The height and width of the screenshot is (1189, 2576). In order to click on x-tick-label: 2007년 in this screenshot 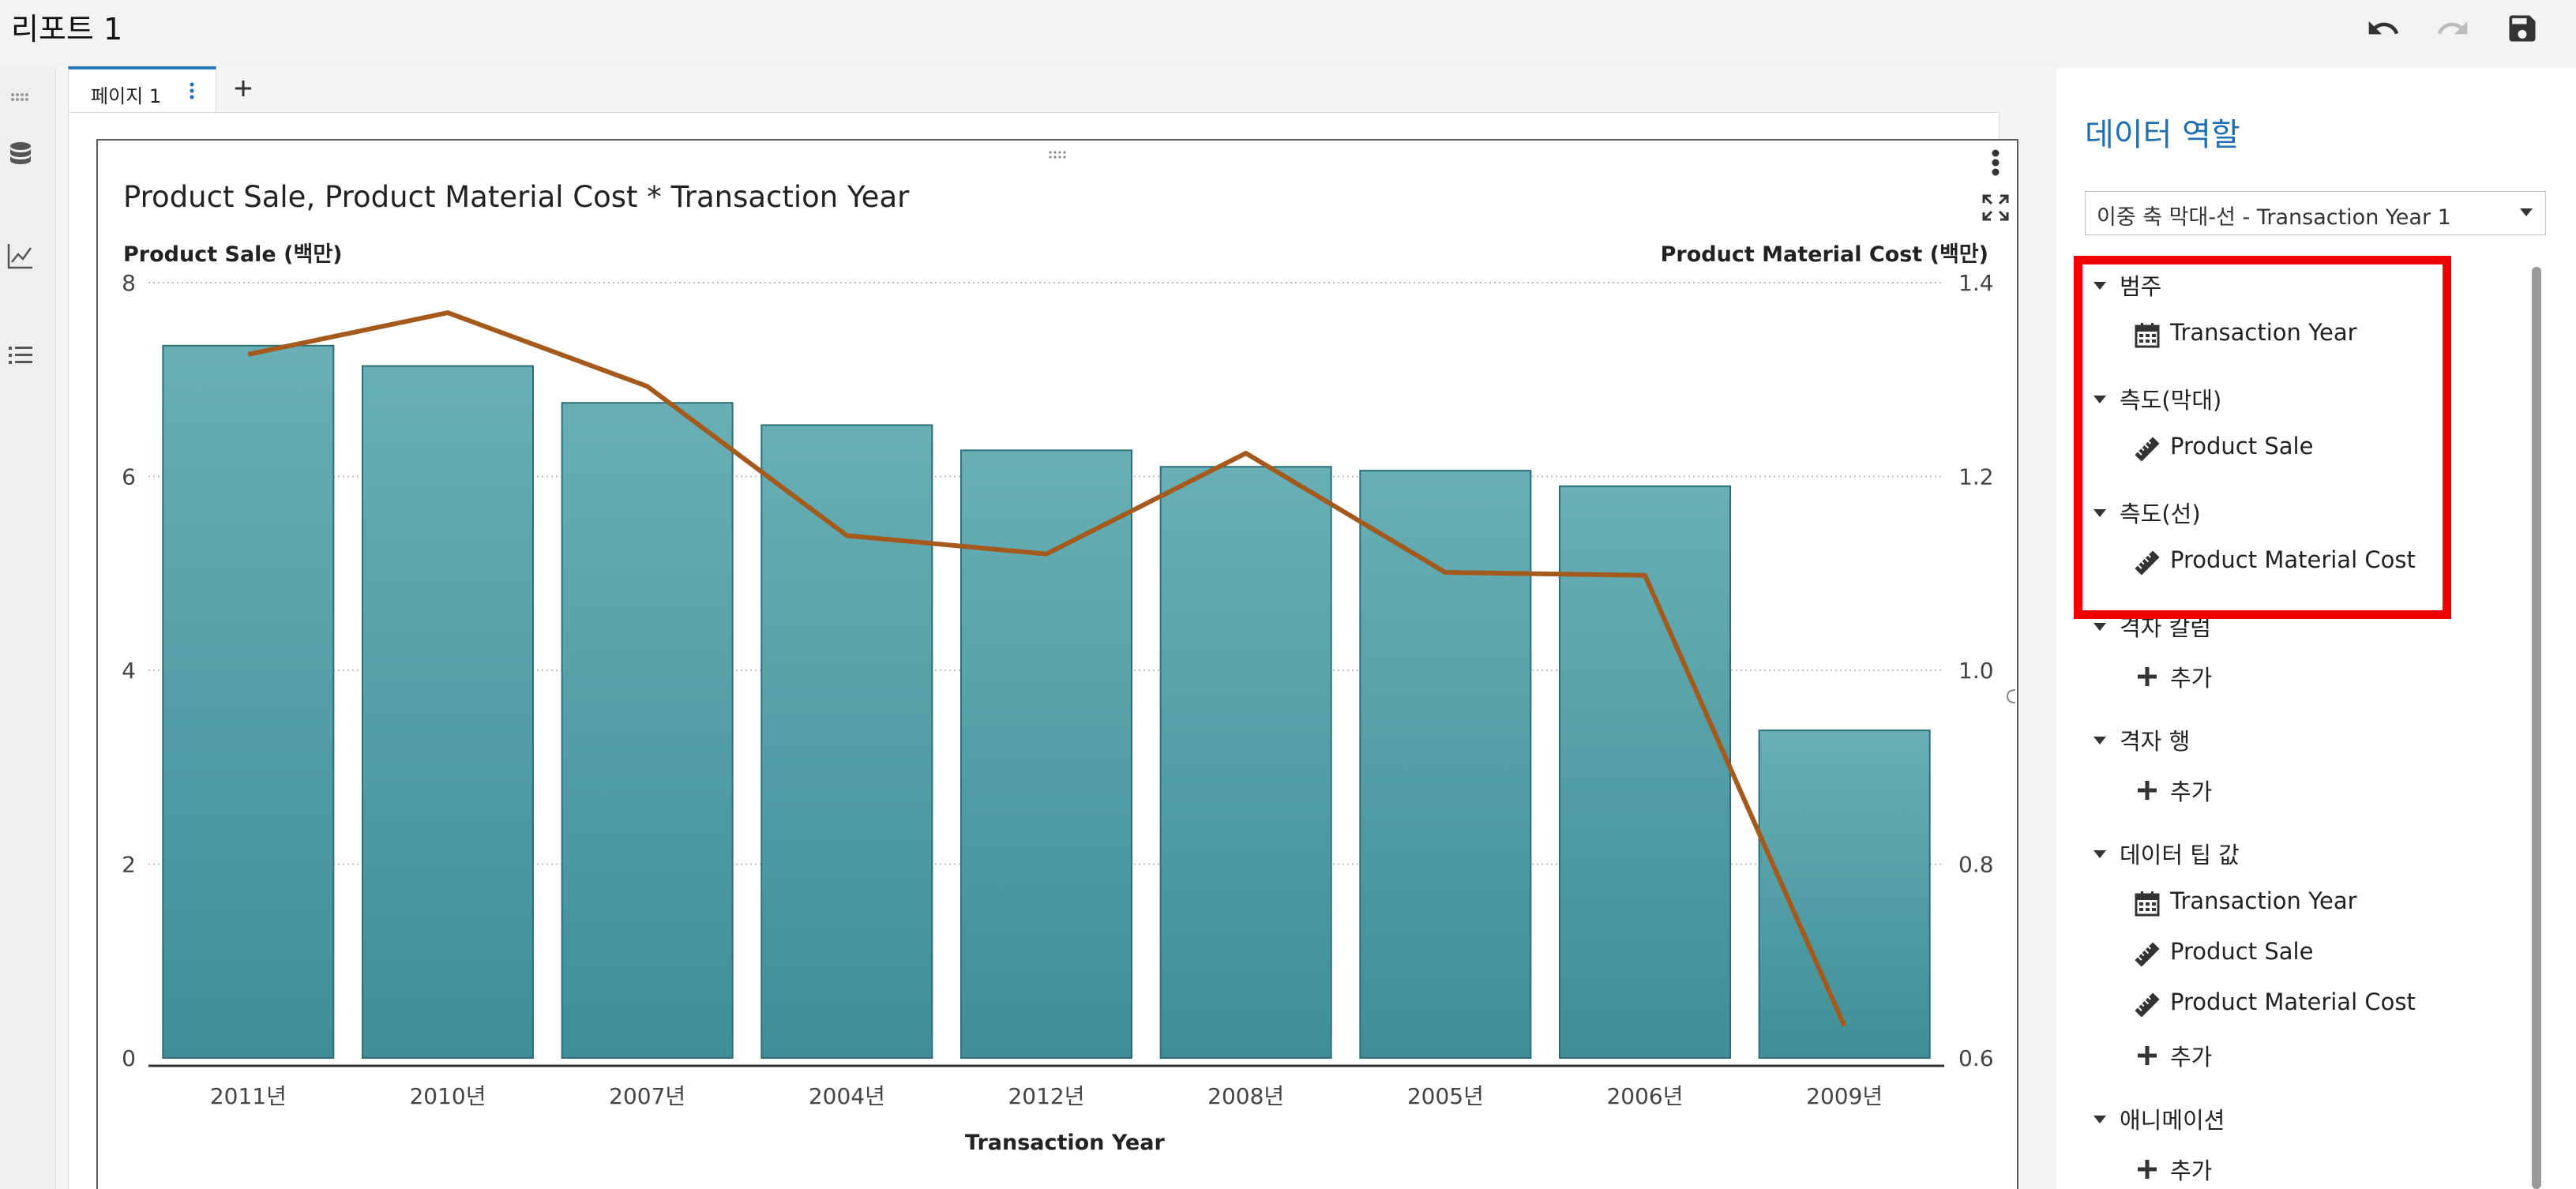, I will do `click(647, 1096)`.